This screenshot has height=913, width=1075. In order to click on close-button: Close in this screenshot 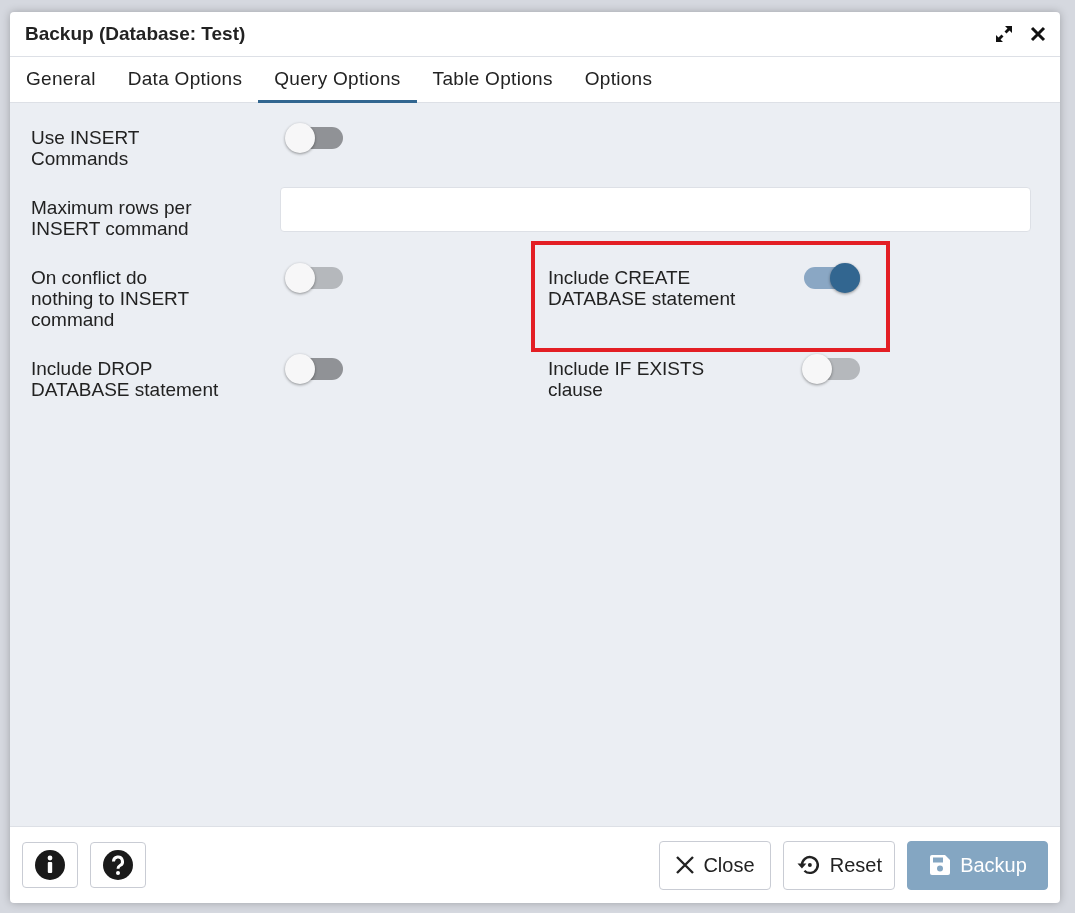, I will do `click(715, 865)`.